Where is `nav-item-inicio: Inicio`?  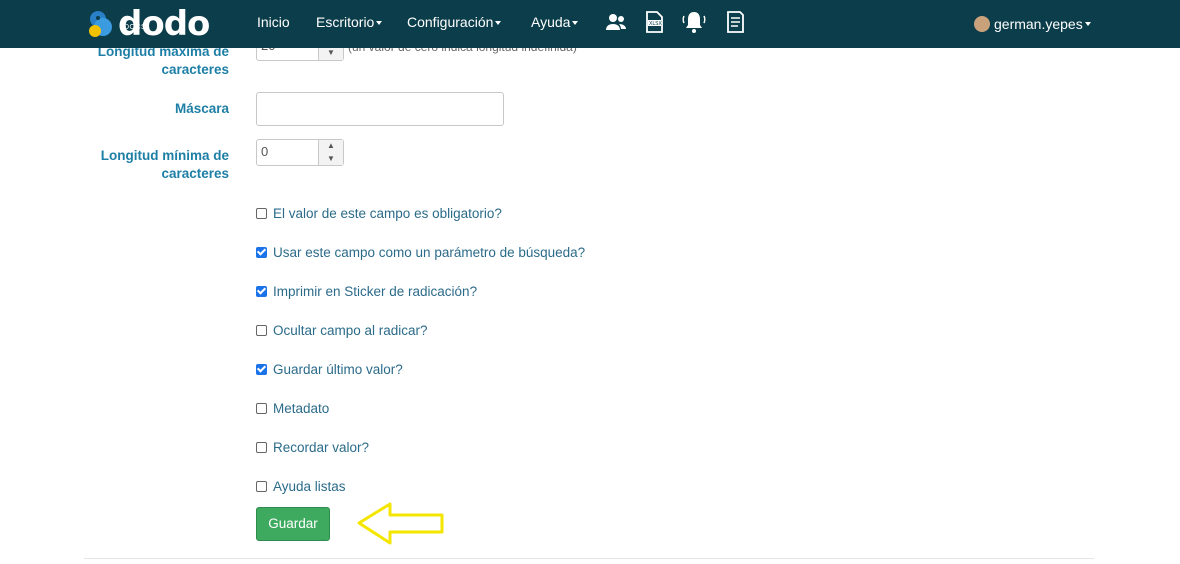
nav-item-inicio: Inicio is located at coordinates (273, 24).